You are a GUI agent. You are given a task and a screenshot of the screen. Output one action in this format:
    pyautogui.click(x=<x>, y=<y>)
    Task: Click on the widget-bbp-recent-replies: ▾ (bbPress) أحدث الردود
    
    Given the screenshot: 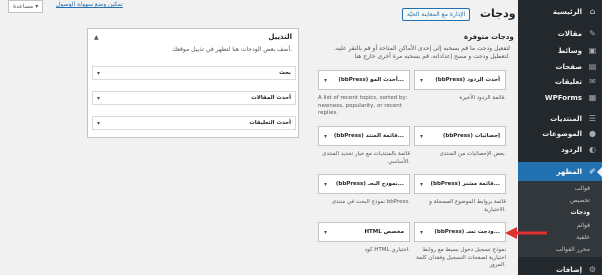 What is the action you would take?
    pyautogui.click(x=460, y=80)
    